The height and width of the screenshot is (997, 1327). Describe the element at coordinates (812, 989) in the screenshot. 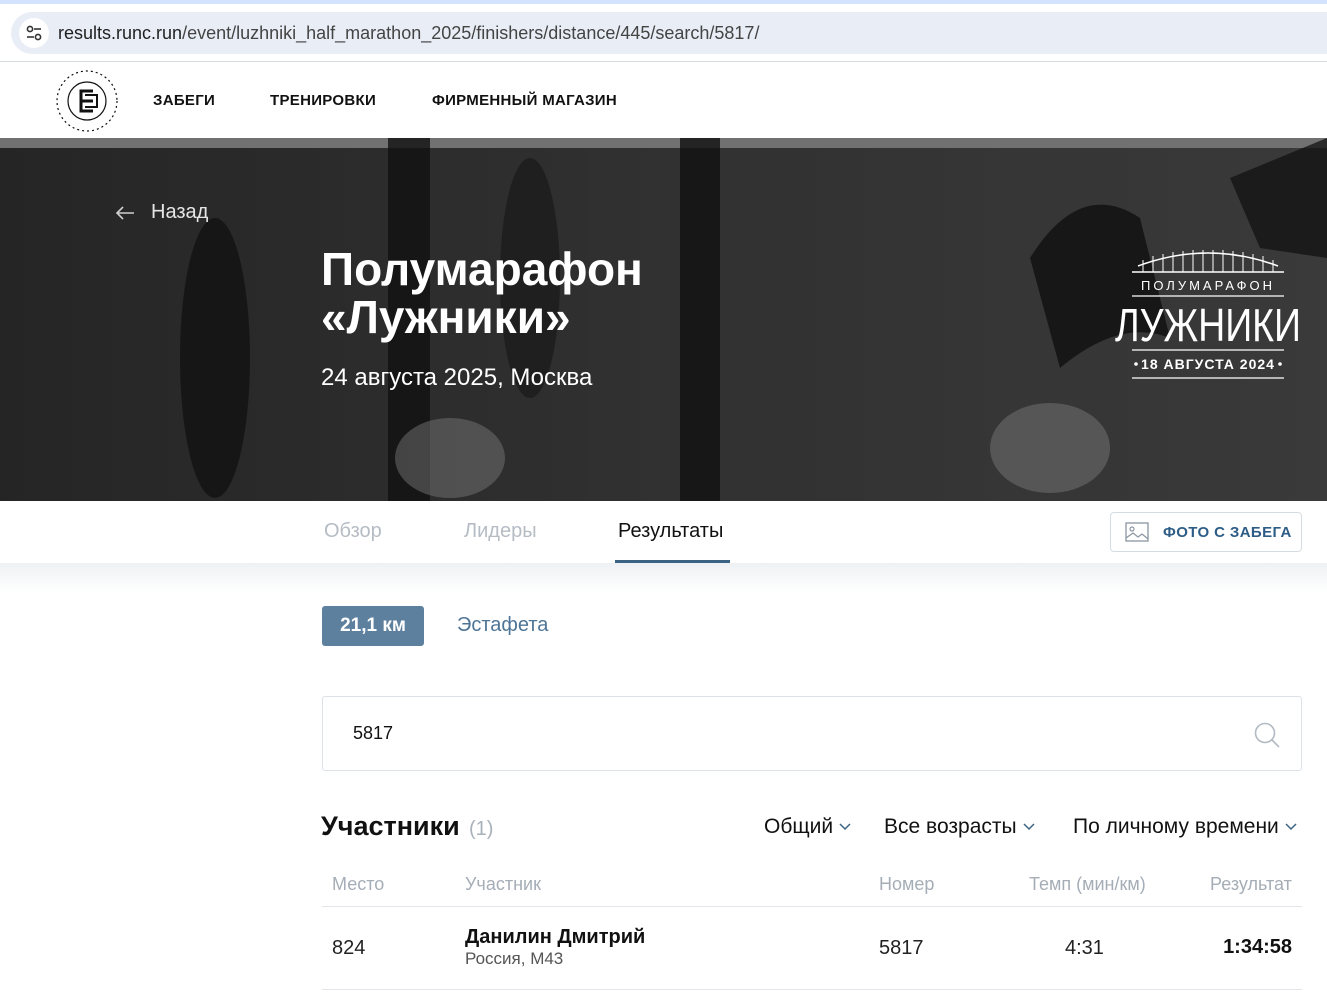

I see `table-row-divider` at that location.